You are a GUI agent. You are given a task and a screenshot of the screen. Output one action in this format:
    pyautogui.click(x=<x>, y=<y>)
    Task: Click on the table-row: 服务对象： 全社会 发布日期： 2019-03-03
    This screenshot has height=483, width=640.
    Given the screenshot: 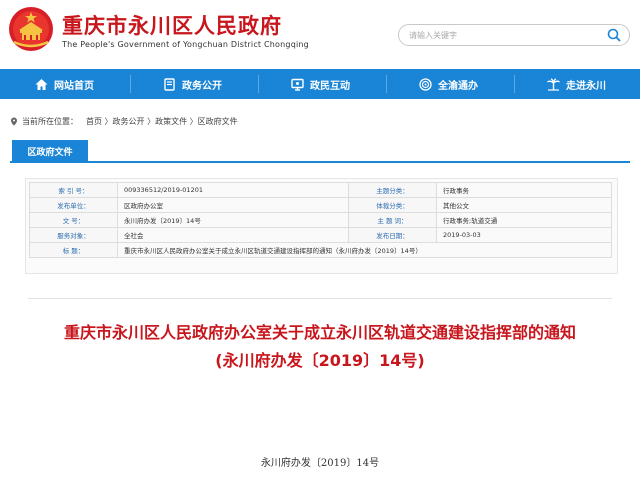 What is the action you would take?
    pyautogui.click(x=320, y=235)
    